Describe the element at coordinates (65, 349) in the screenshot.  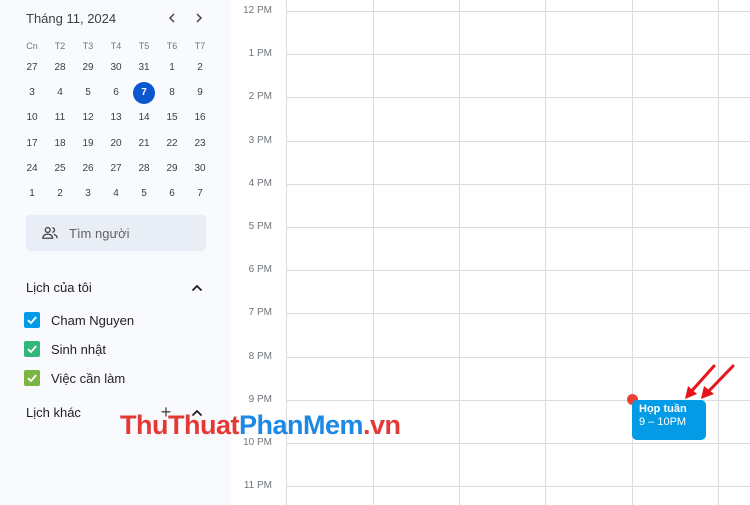
I see `calendar-item-birthdays: Sinh nhật` at that location.